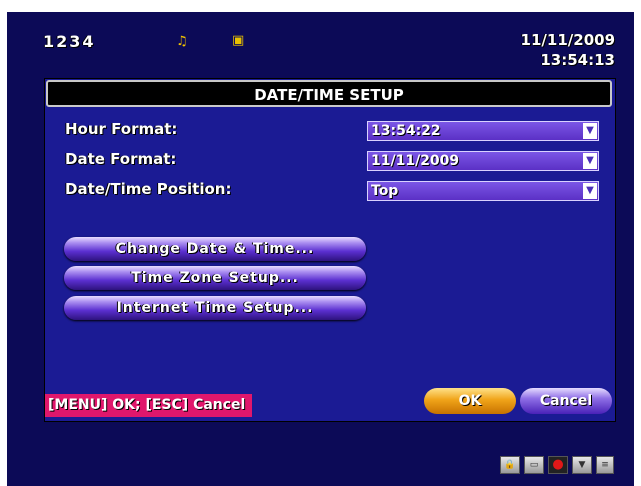 Image resolution: width=641 pixels, height=486 pixels. What do you see at coordinates (238, 40) in the screenshot?
I see `network-icon: ▣` at bounding box center [238, 40].